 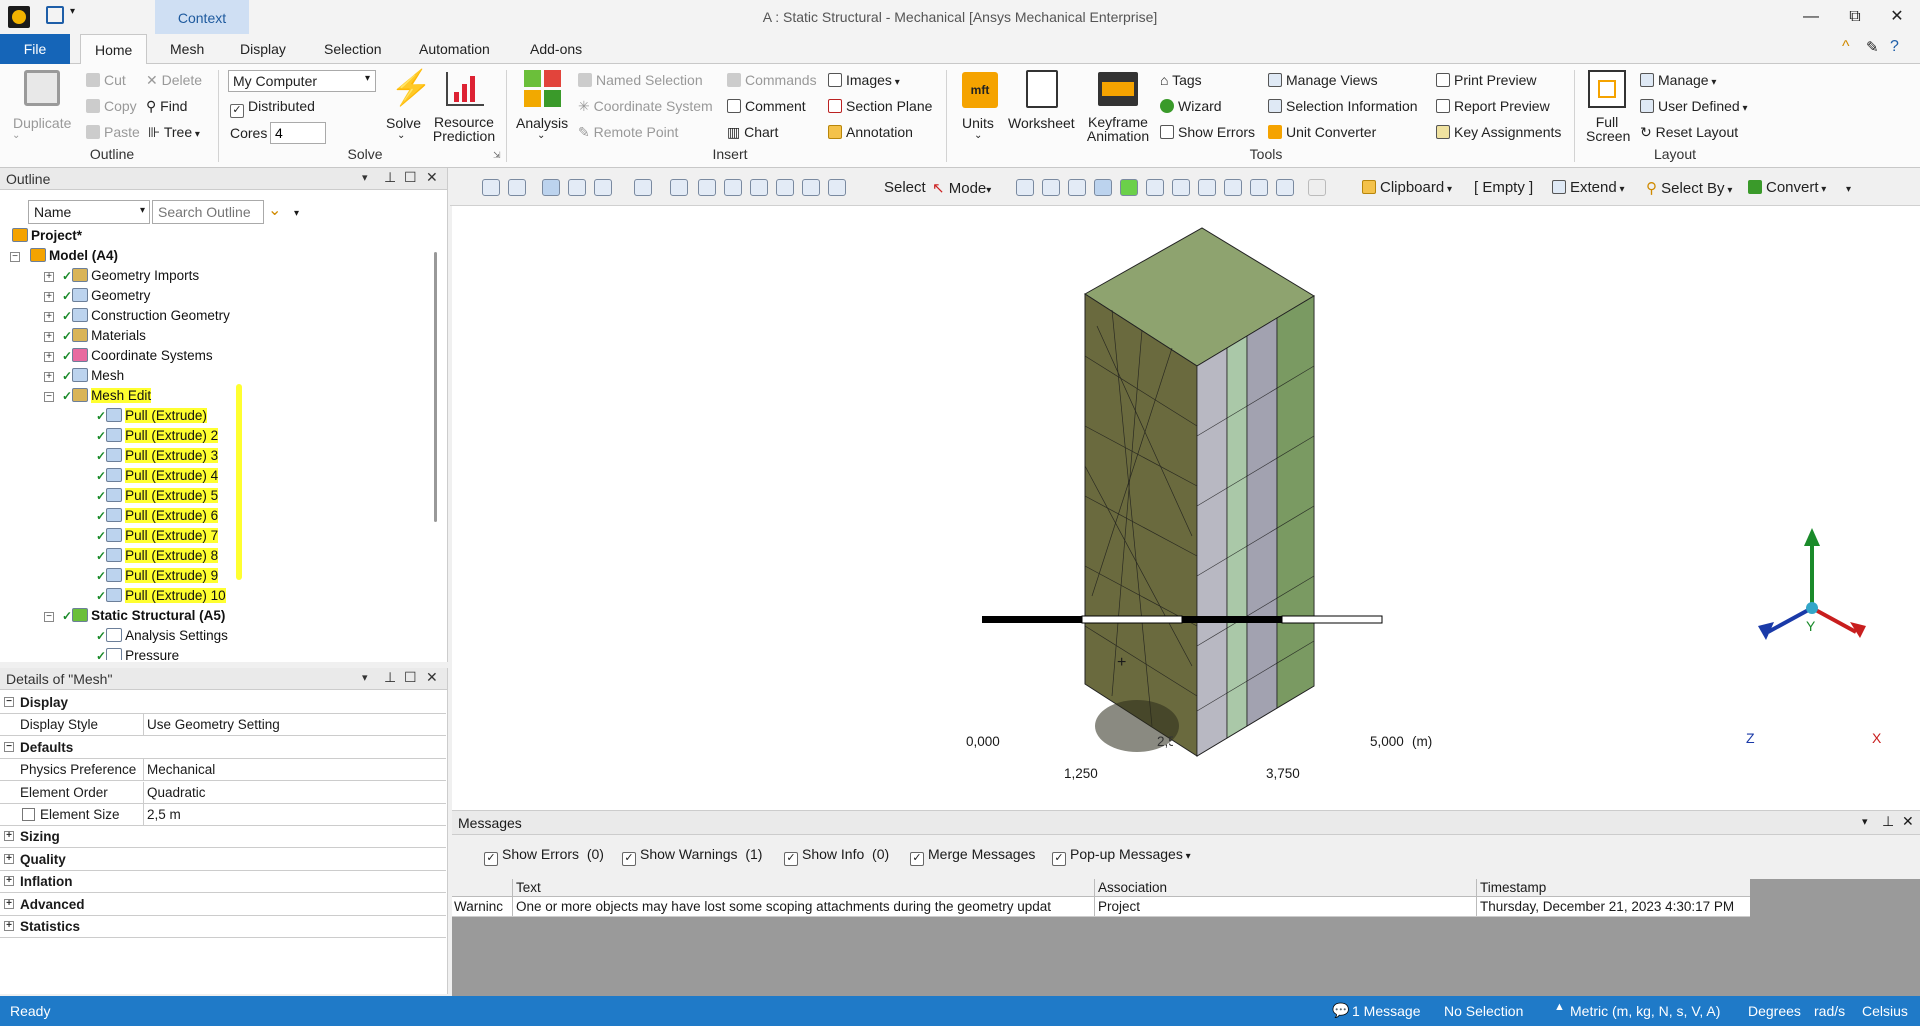 What do you see at coordinates (157, 458) in the screenshot?
I see `tree-item: ✓ Pull (Extrude) 3` at bounding box center [157, 458].